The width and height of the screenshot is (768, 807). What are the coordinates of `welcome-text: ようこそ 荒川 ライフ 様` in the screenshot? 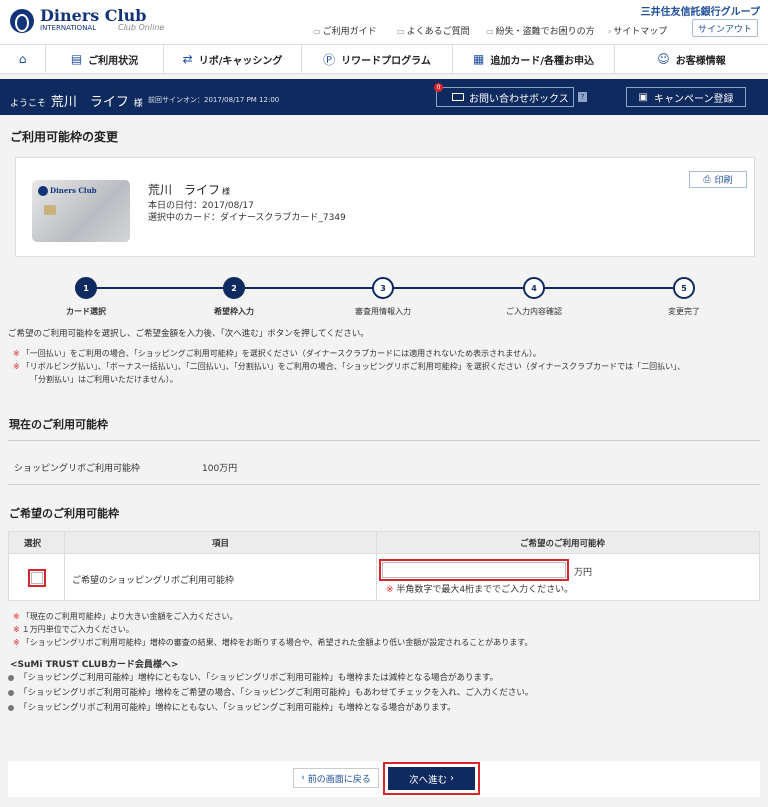 It's located at (76, 102).